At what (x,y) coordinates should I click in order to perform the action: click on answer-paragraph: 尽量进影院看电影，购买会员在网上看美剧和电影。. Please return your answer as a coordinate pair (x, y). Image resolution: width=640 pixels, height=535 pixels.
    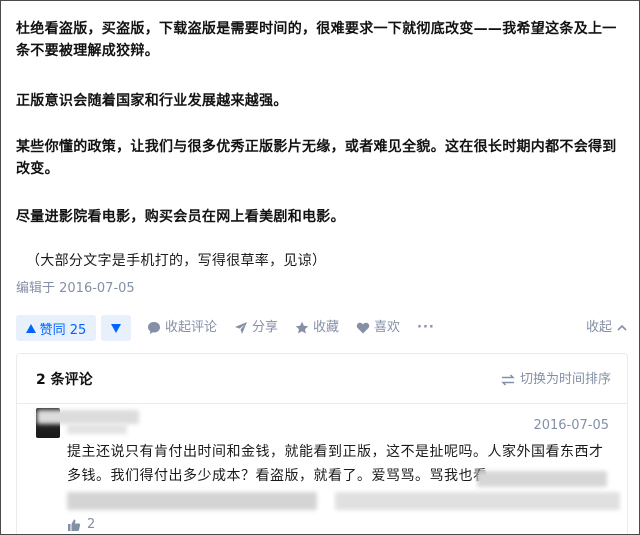
    Looking at the image, I should click on (180, 217).